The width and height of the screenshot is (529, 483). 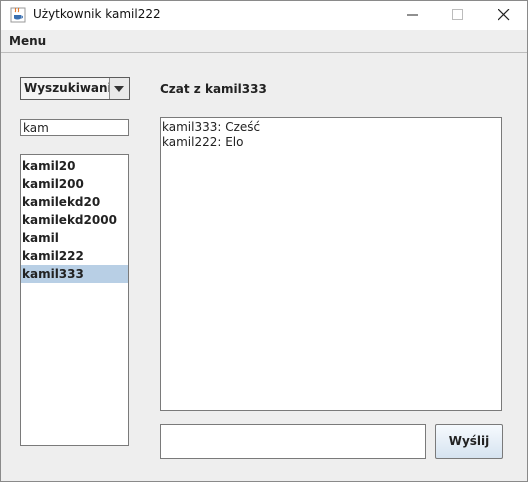 I want to click on message-input, so click(x=293, y=441).